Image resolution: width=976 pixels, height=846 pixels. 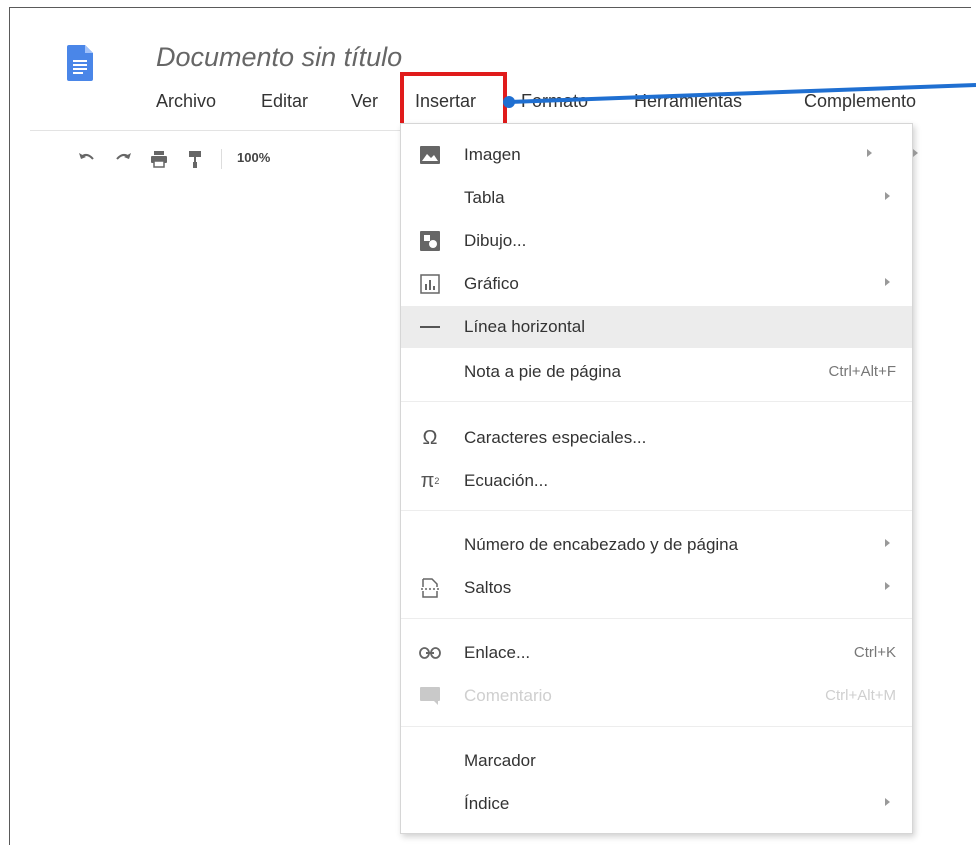 I want to click on menu-item-linea-horizontal: Línea horizontal, so click(x=656, y=327).